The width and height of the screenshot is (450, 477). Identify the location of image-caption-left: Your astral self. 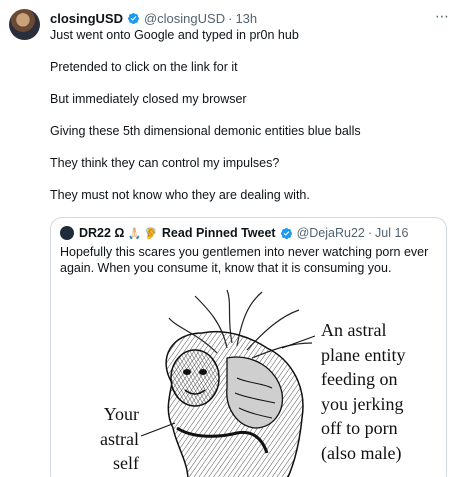
(111, 439).